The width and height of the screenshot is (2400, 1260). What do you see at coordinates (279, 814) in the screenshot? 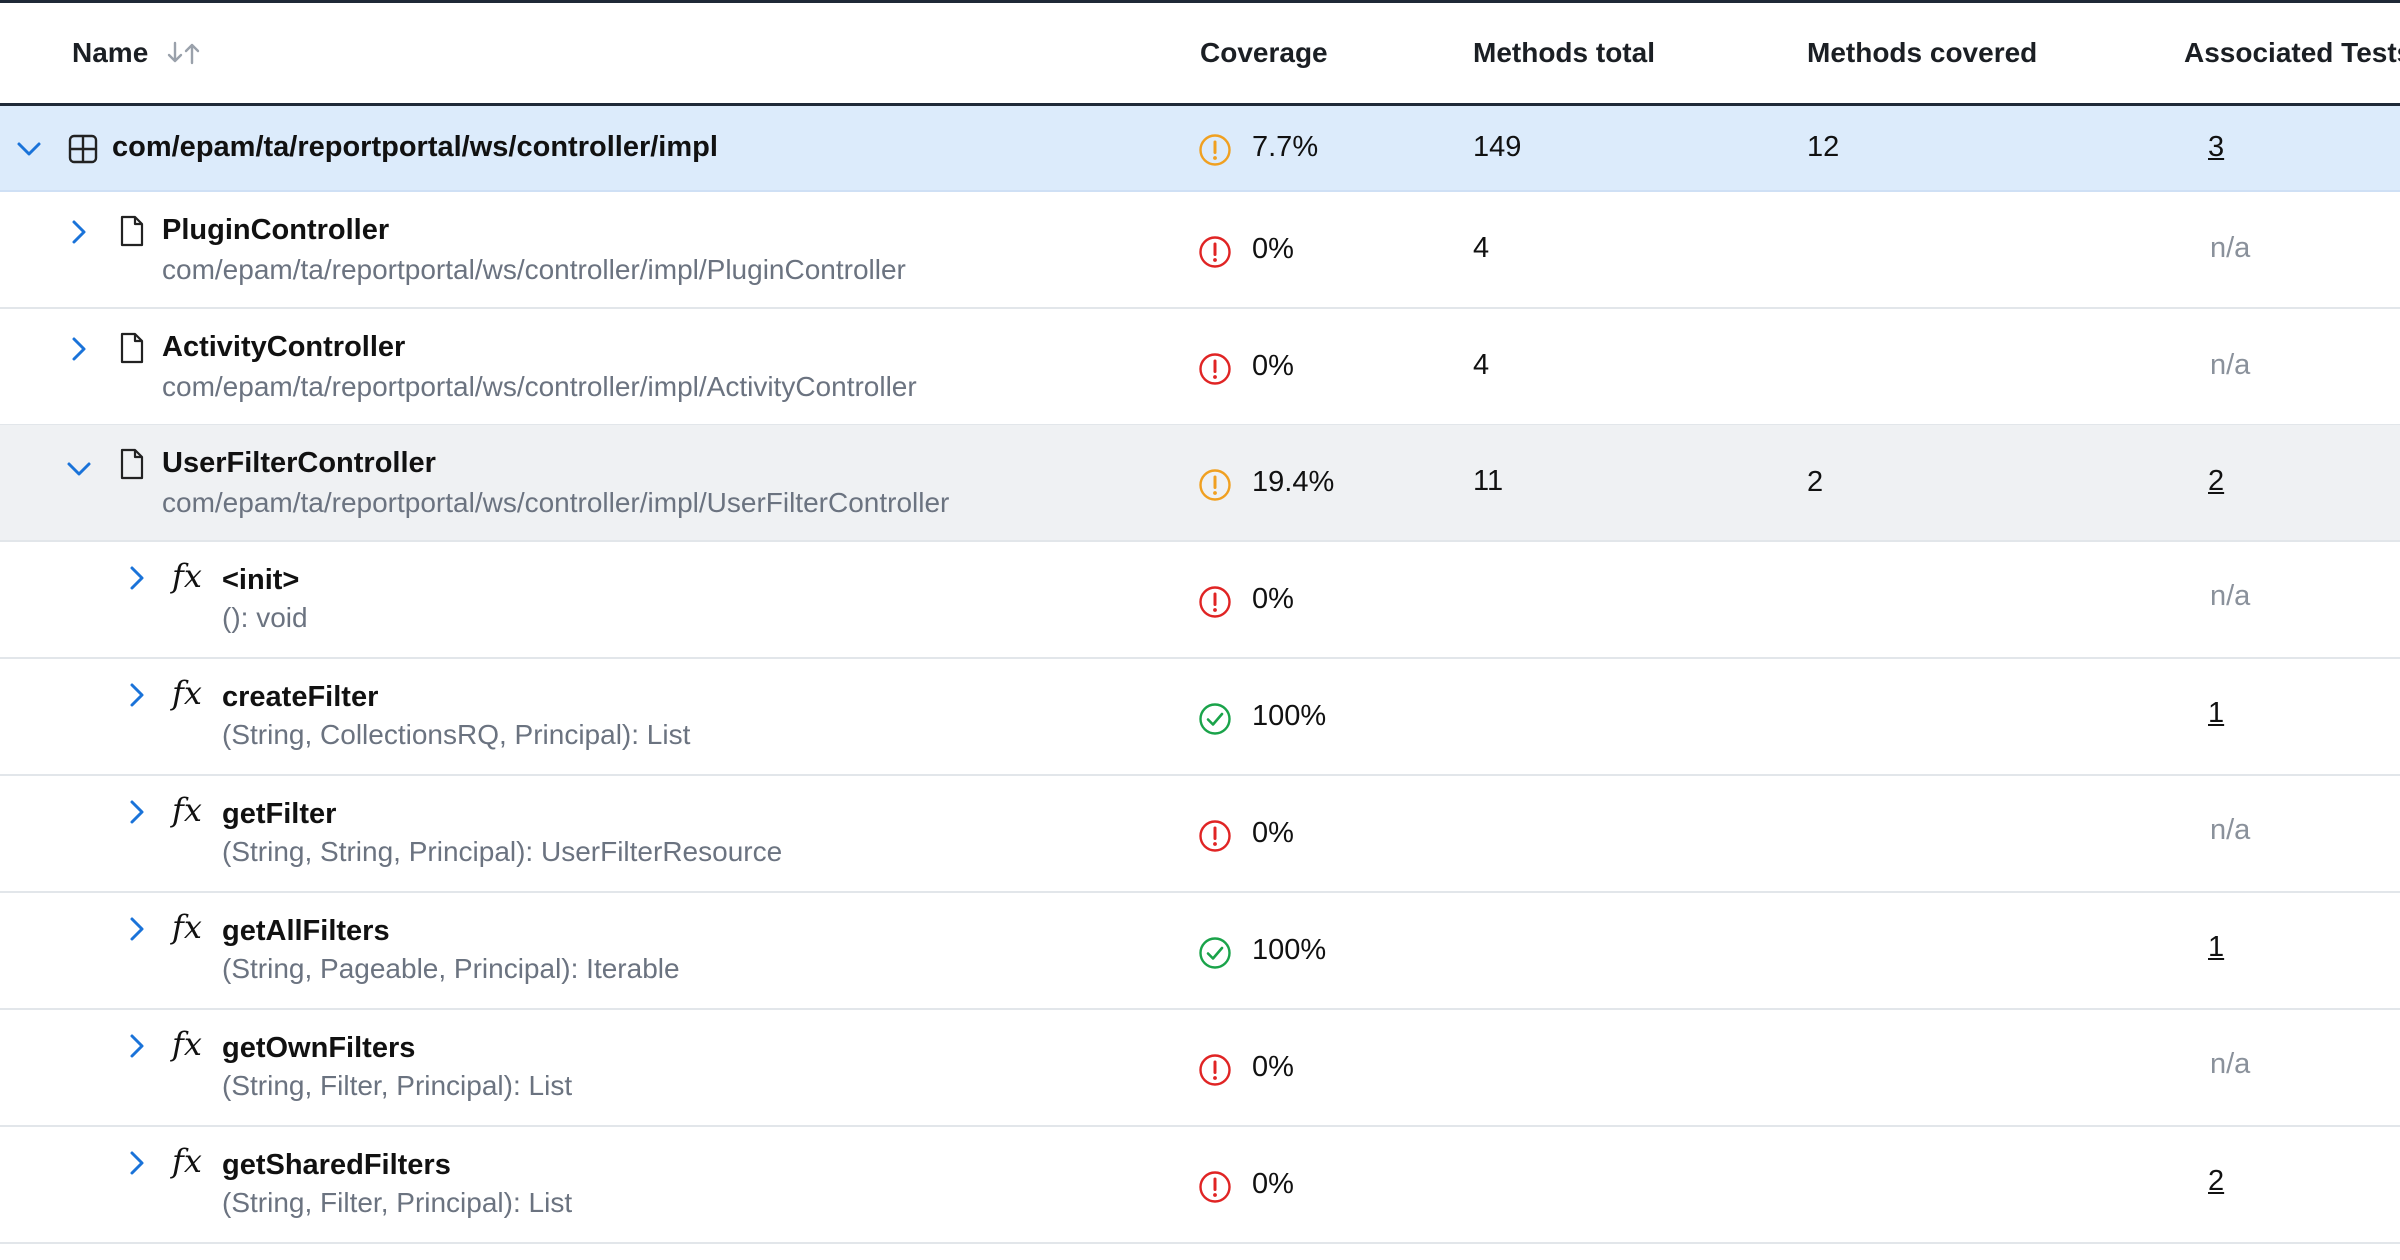
I see `method-name: getFilter` at bounding box center [279, 814].